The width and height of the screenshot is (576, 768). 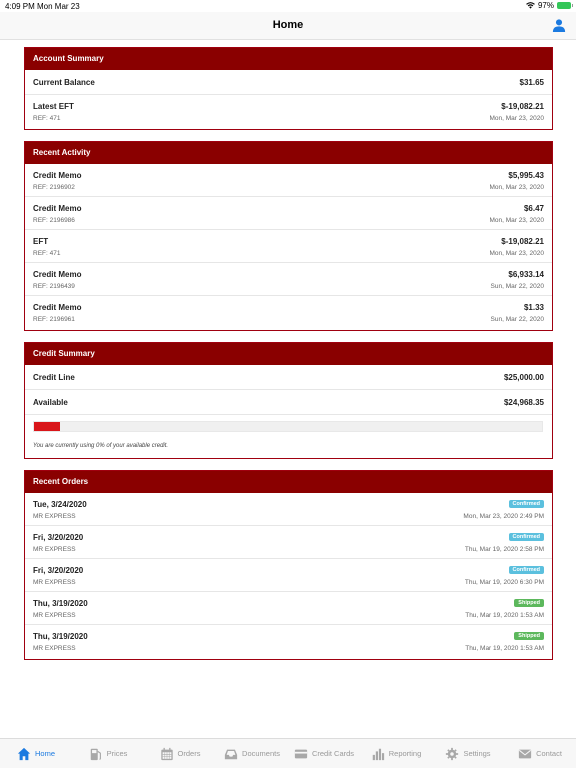 I want to click on latest-eft-ref: REF: 471, so click(x=47, y=118).